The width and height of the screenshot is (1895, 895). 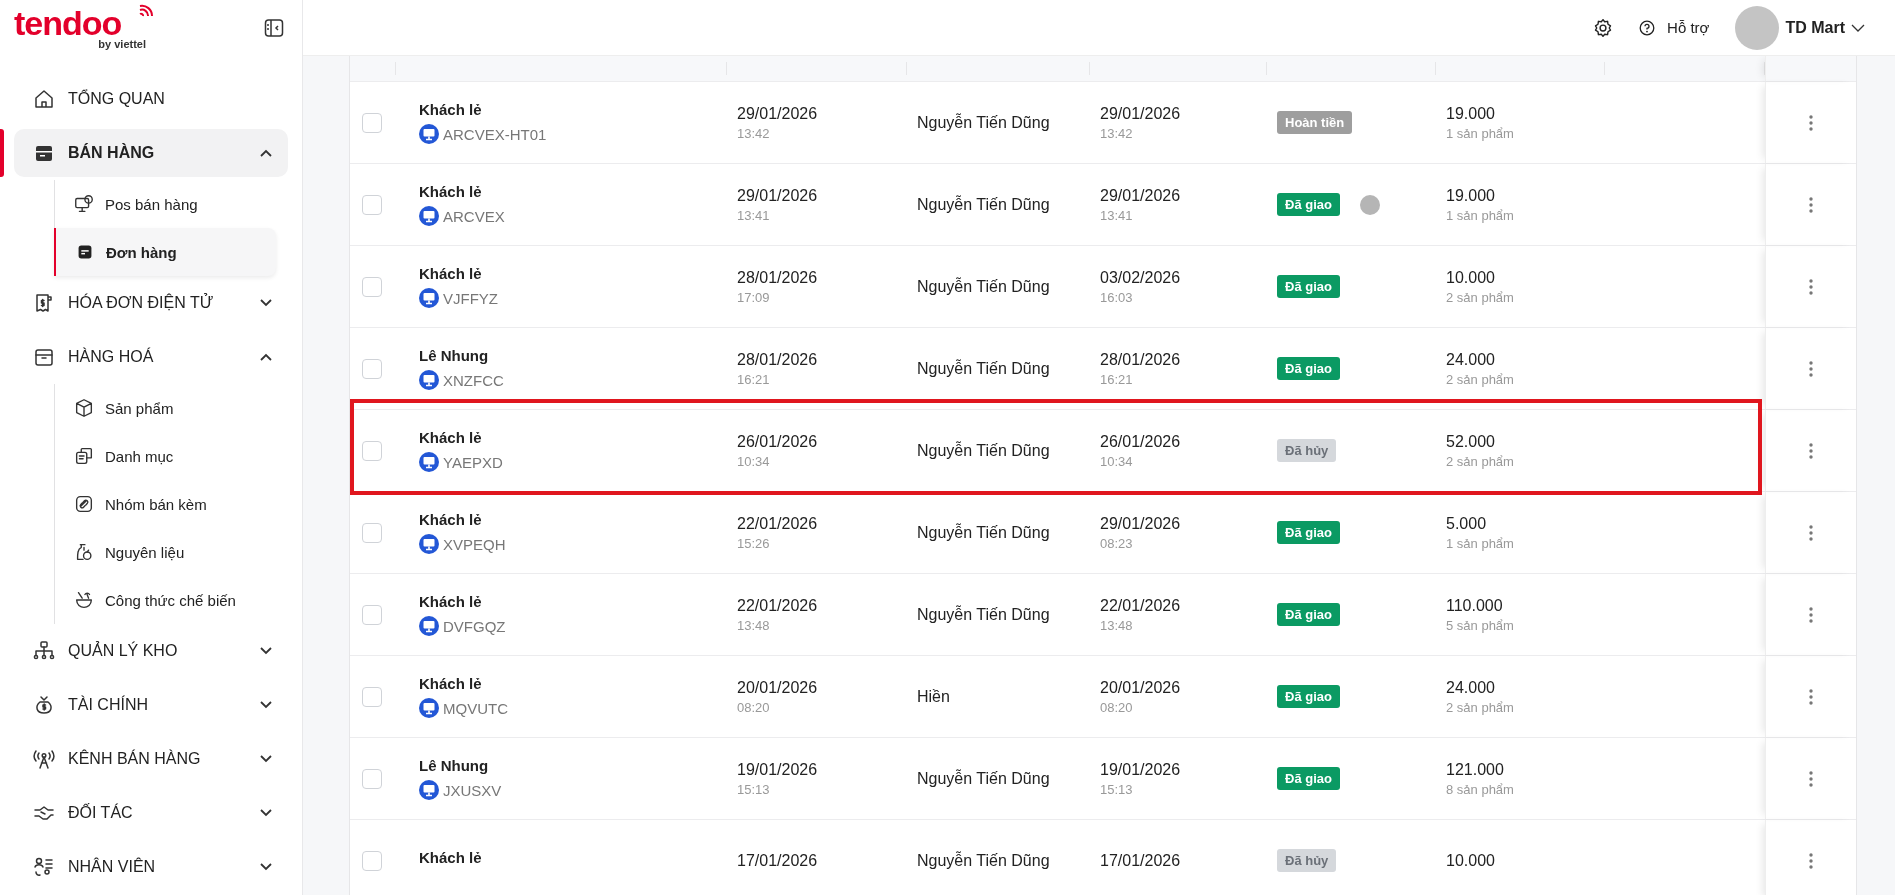 I want to click on help-link: Hỗ trợ, so click(x=1674, y=27).